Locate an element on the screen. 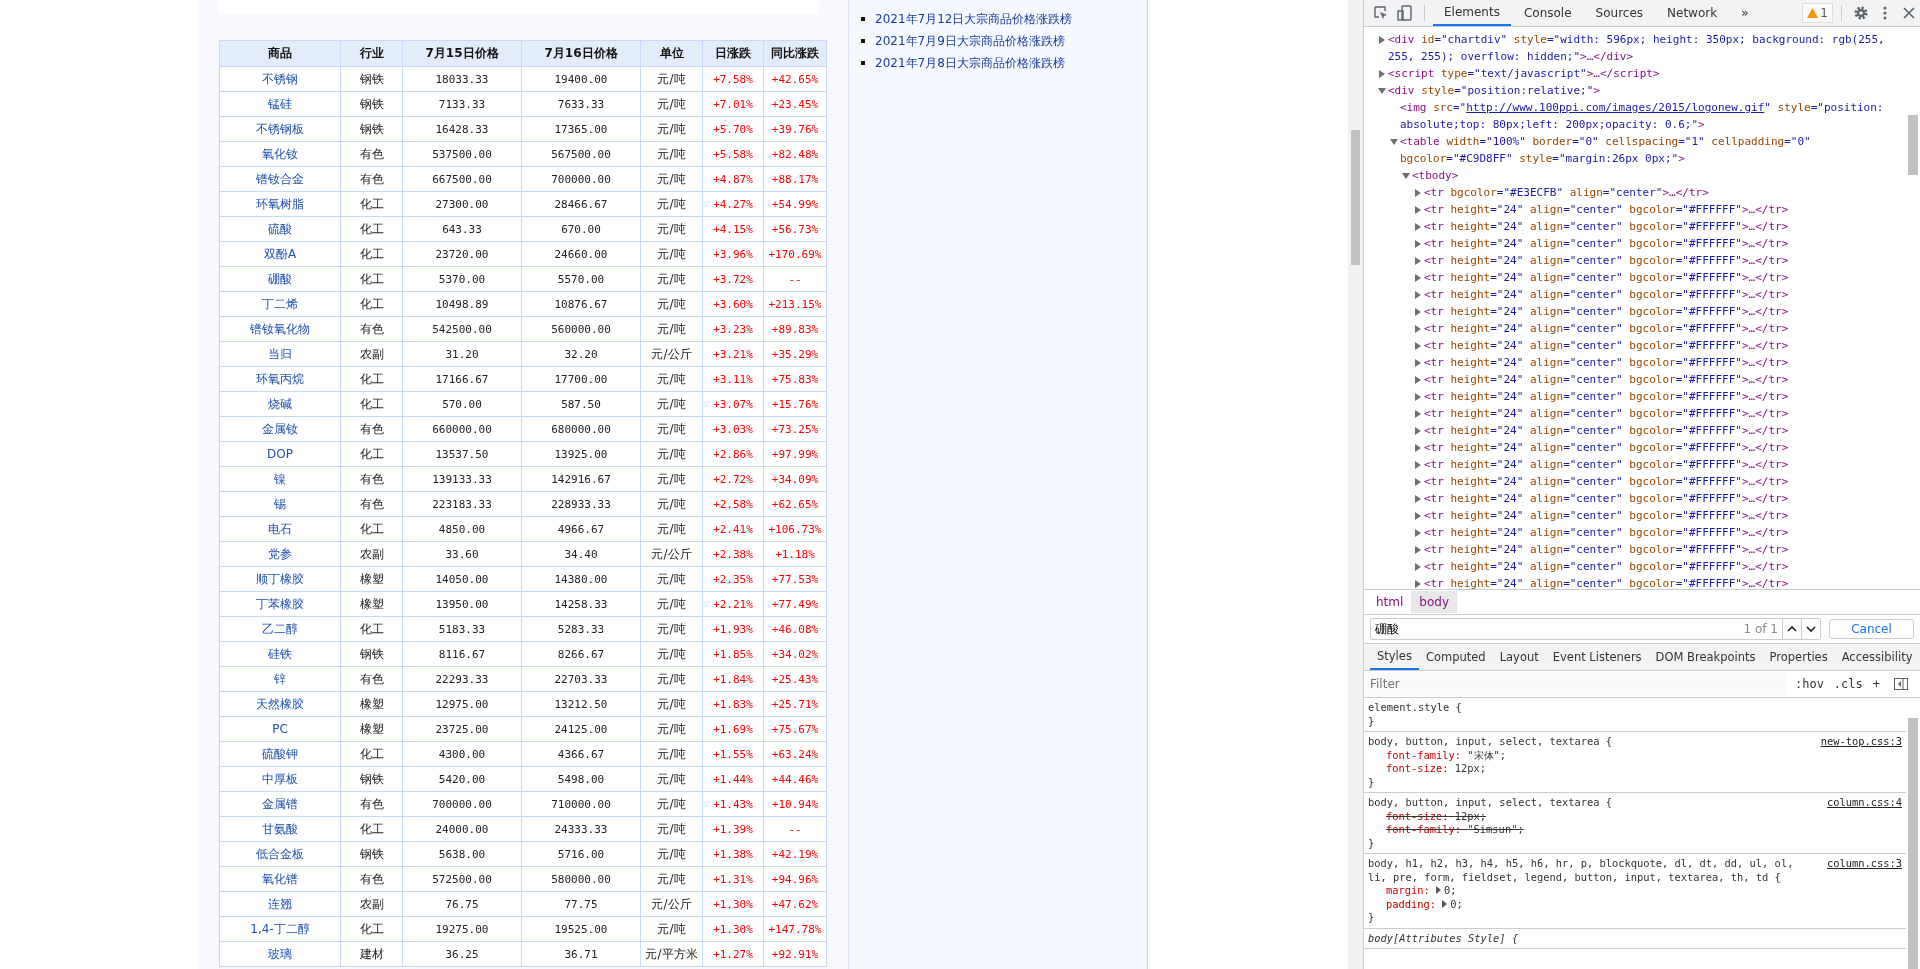  hover-state-button: :hov is located at coordinates (1809, 684).